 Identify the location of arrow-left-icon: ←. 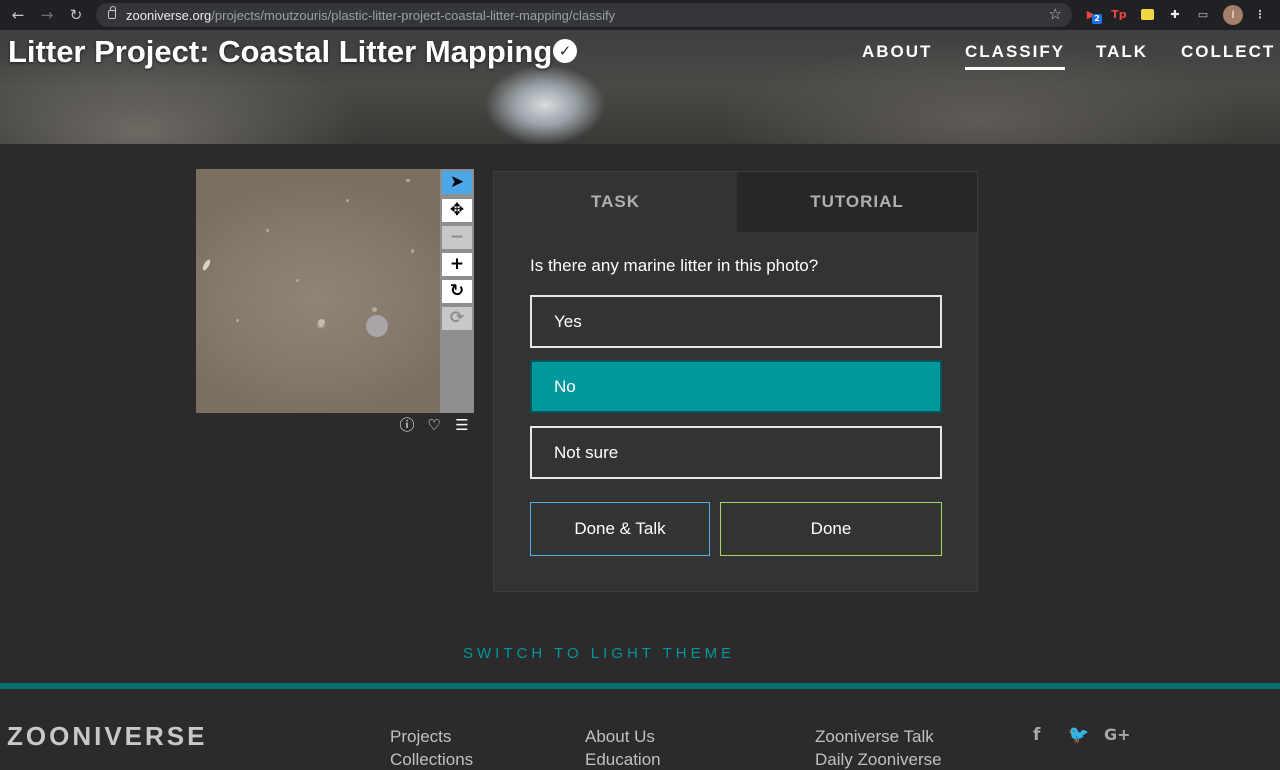
(18, 15).